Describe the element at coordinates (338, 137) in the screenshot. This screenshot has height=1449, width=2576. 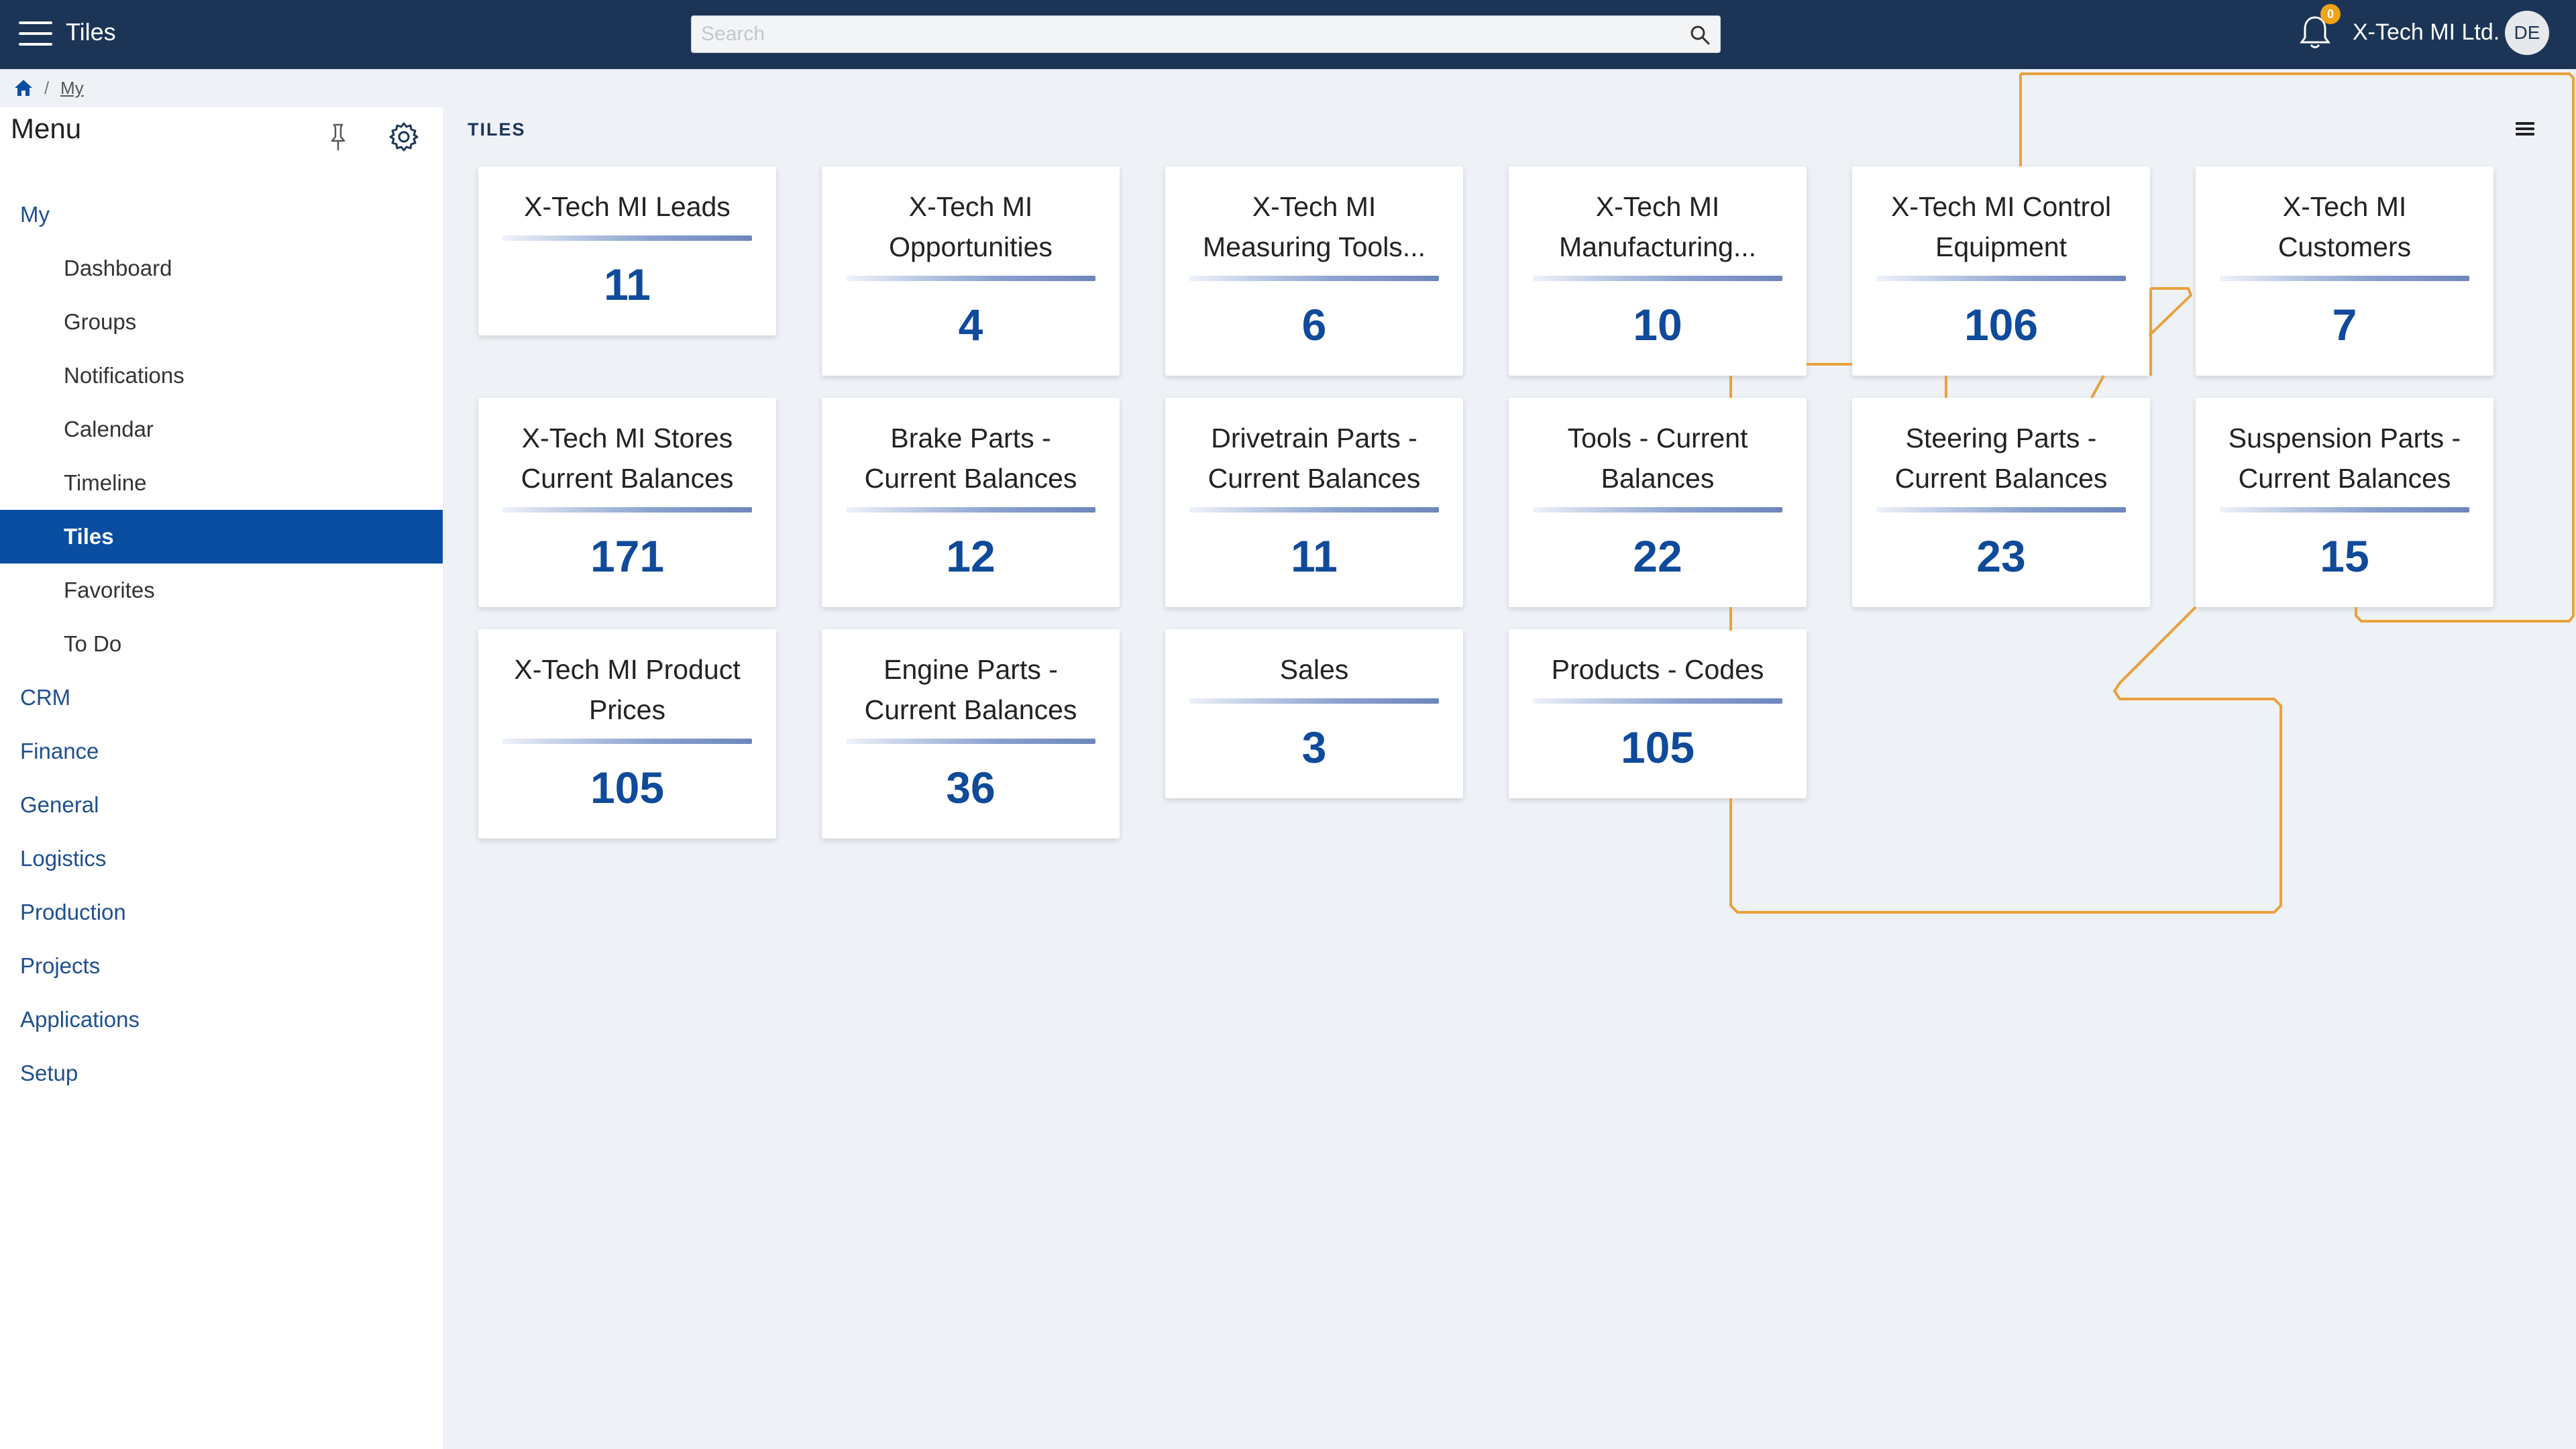
I see `pin-icon` at that location.